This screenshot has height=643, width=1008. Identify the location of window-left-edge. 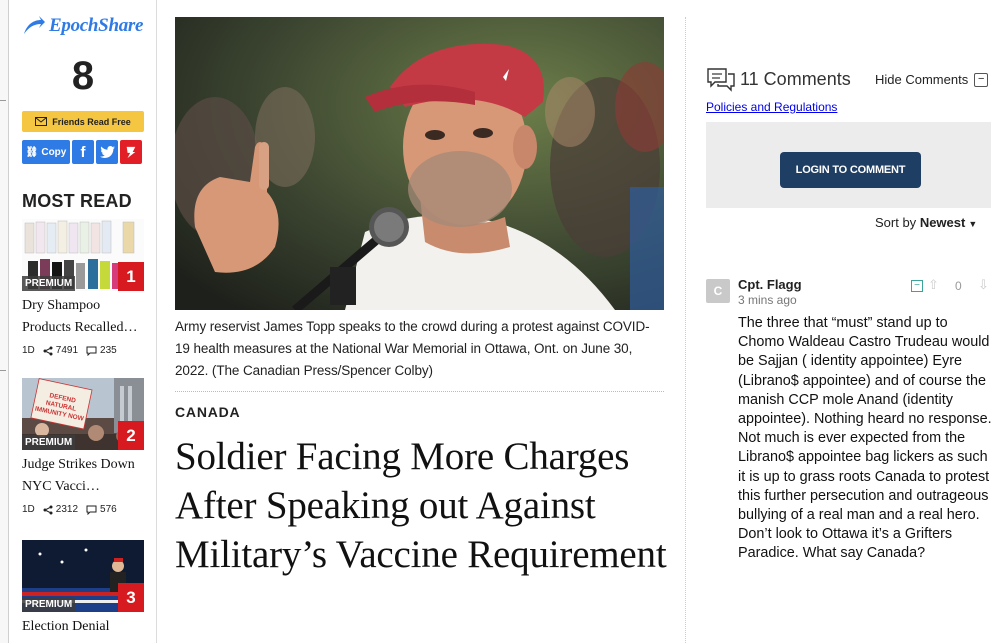
(4, 321).